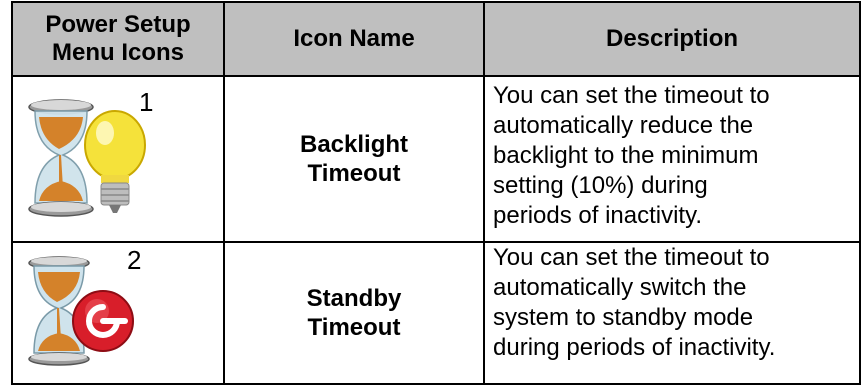 This screenshot has height=385, width=868. Describe the element at coordinates (103, 321) in the screenshot. I see `power-icon` at that location.